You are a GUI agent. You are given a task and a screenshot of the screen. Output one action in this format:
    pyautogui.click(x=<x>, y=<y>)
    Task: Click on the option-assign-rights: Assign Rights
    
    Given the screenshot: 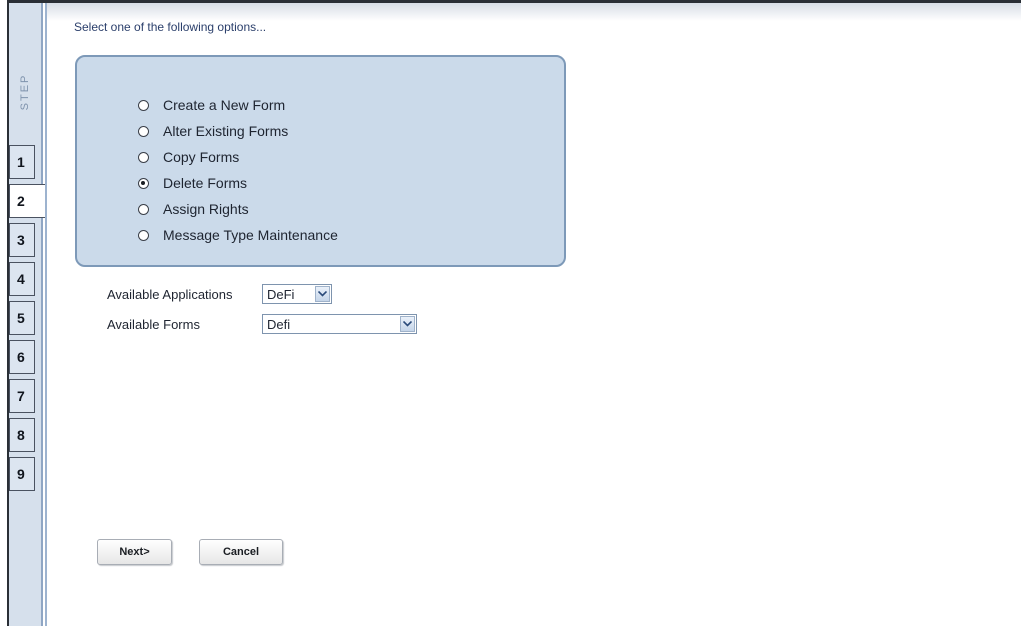 What is the action you would take?
    pyautogui.click(x=238, y=209)
    